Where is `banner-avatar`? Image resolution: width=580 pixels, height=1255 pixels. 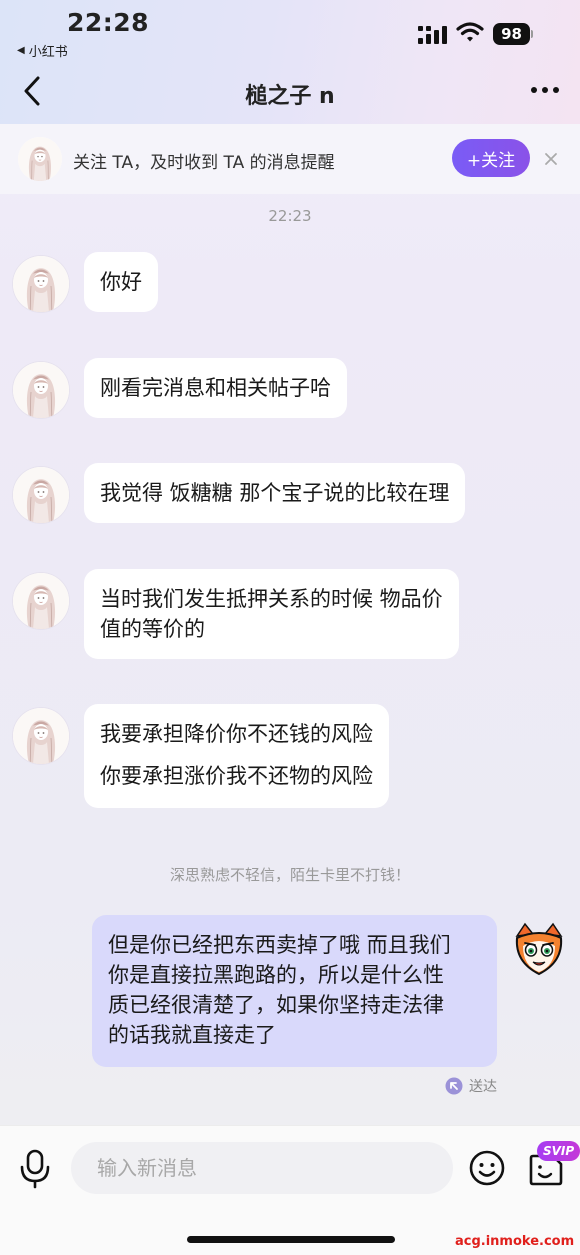 banner-avatar is located at coordinates (40, 159).